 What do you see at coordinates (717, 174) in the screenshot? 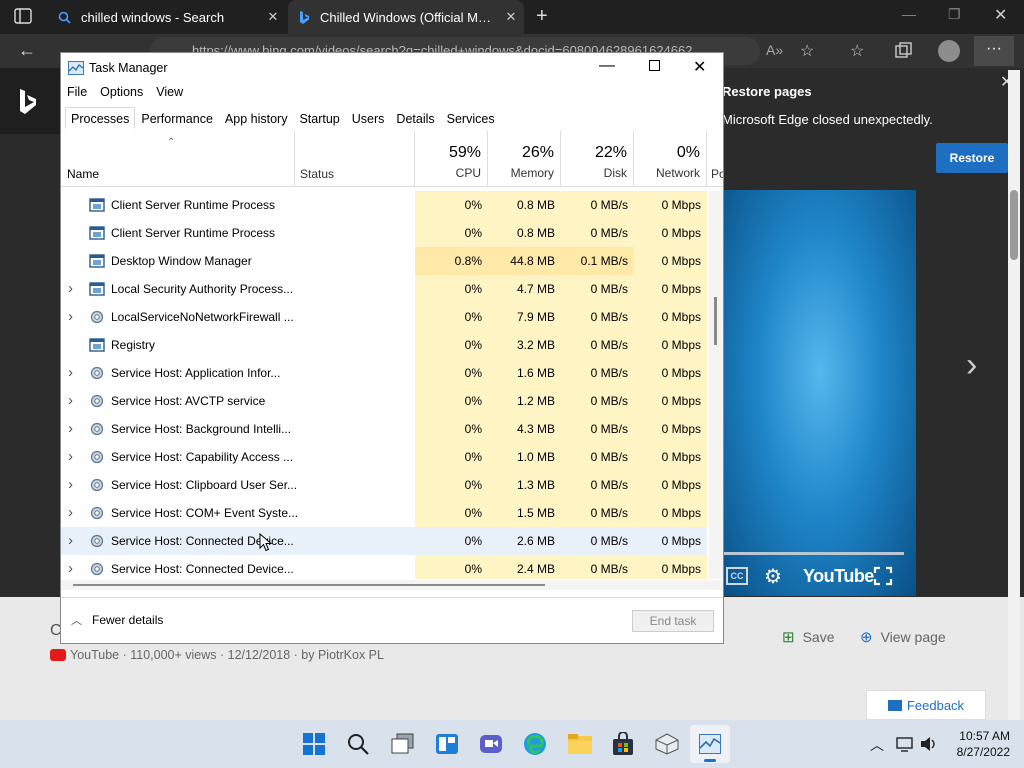
I see `column-power-label: Po` at bounding box center [717, 174].